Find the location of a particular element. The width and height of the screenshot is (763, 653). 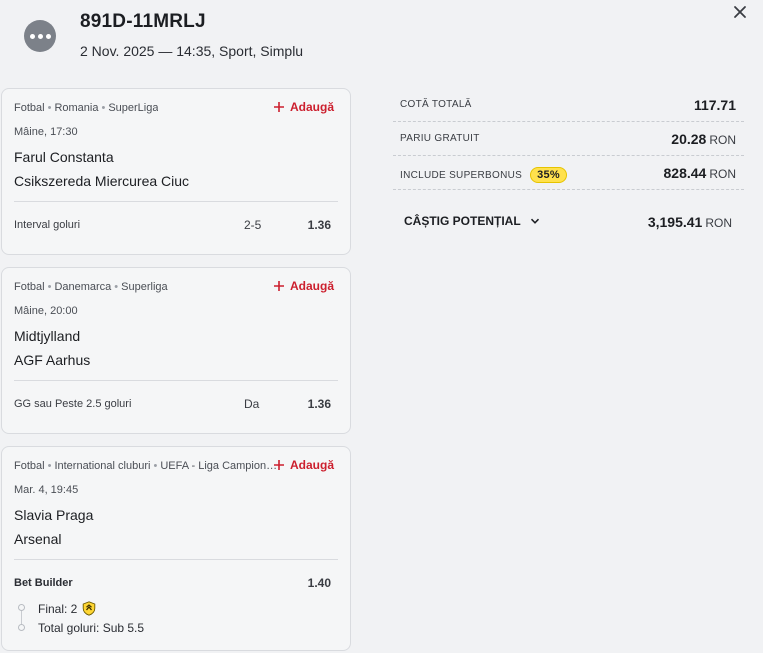

builder-selection: Final: 2 is located at coordinates (67, 608).